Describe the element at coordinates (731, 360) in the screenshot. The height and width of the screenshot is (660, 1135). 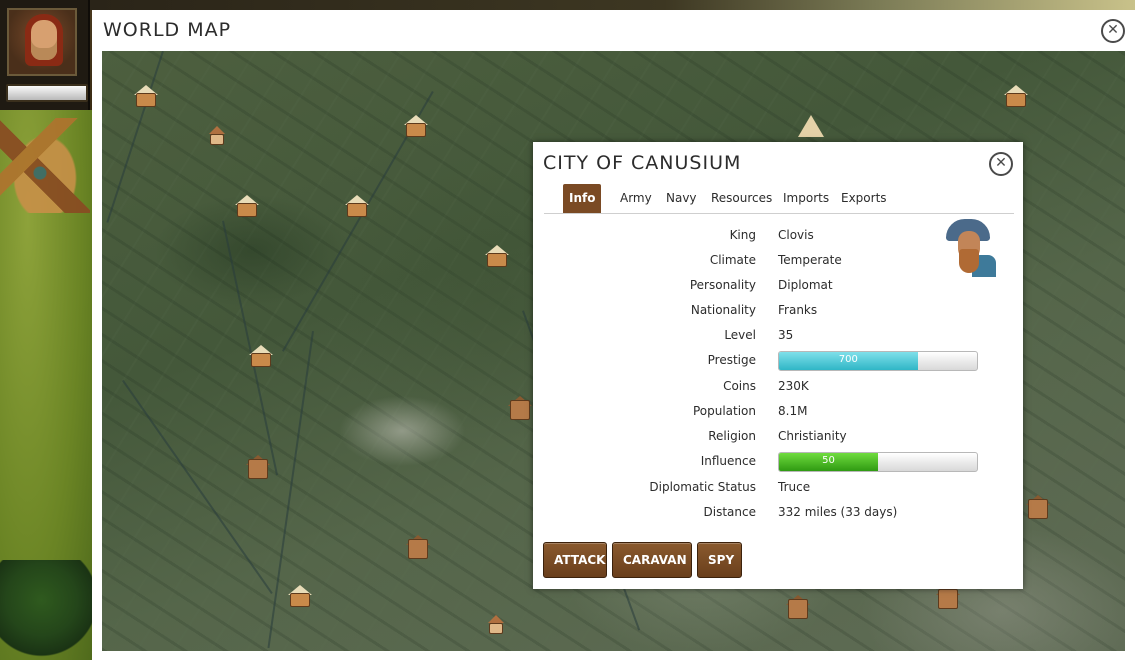
I see `info-label: Prestige` at that location.